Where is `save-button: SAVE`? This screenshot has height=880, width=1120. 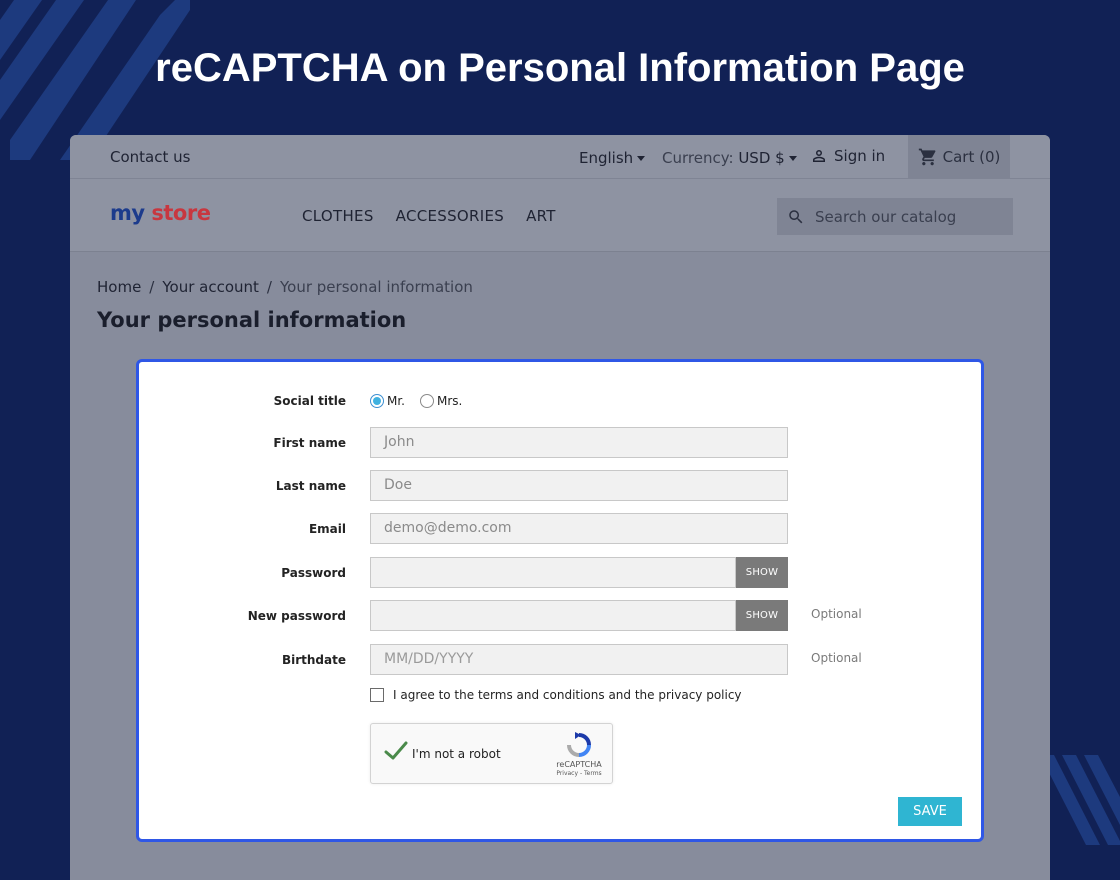 save-button: SAVE is located at coordinates (930, 811).